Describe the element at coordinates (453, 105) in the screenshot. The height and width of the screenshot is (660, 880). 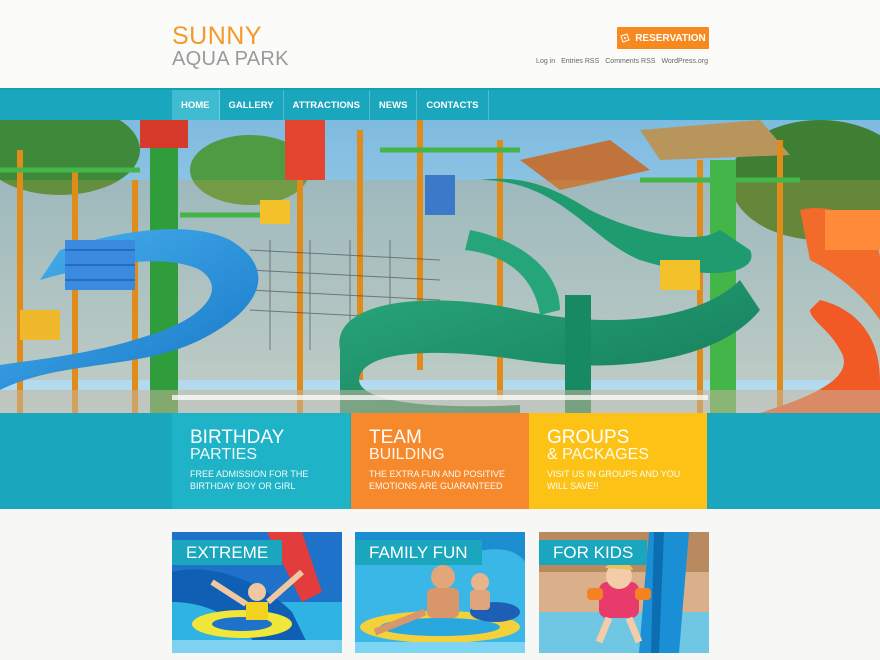
I see `nav-contacts: CONTACTS` at that location.